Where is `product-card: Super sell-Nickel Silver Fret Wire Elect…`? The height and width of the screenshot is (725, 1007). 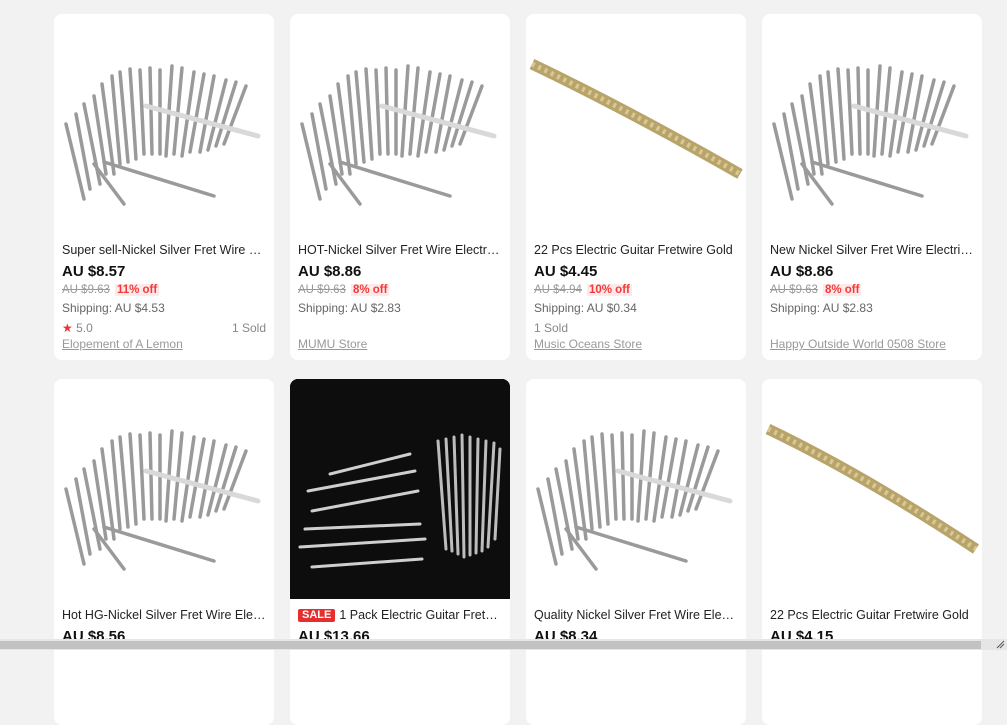 product-card: Super sell-Nickel Silver Fret Wire Elect… is located at coordinates (164, 187).